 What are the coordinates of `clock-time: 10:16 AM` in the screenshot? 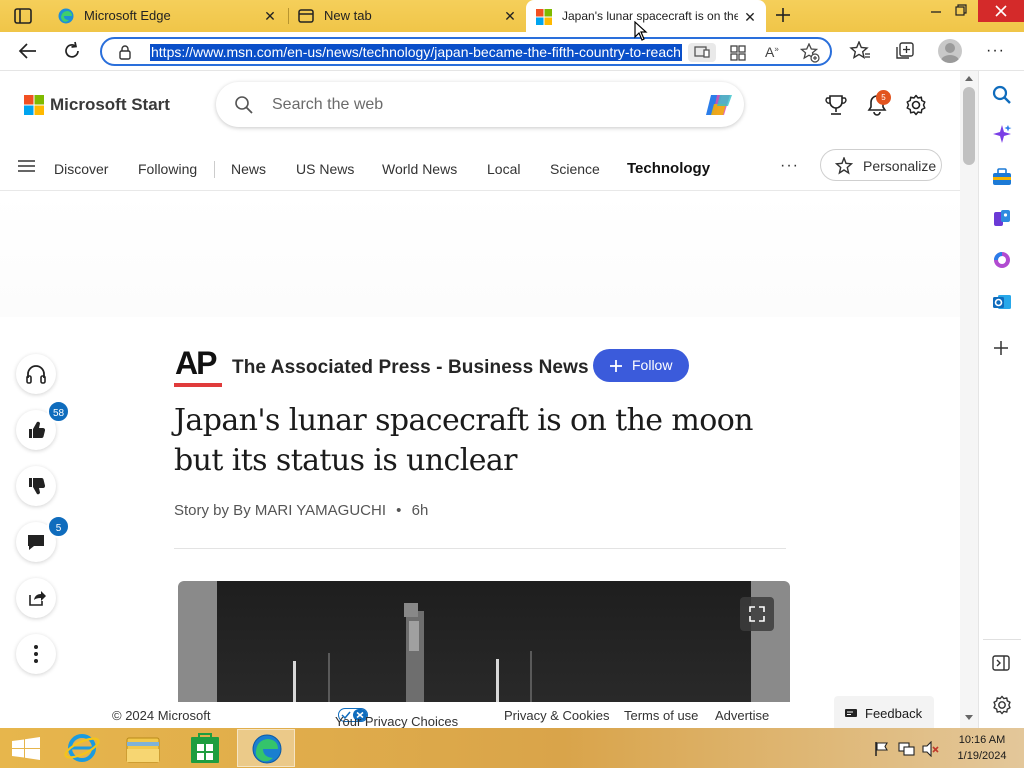 It's located at (982, 740).